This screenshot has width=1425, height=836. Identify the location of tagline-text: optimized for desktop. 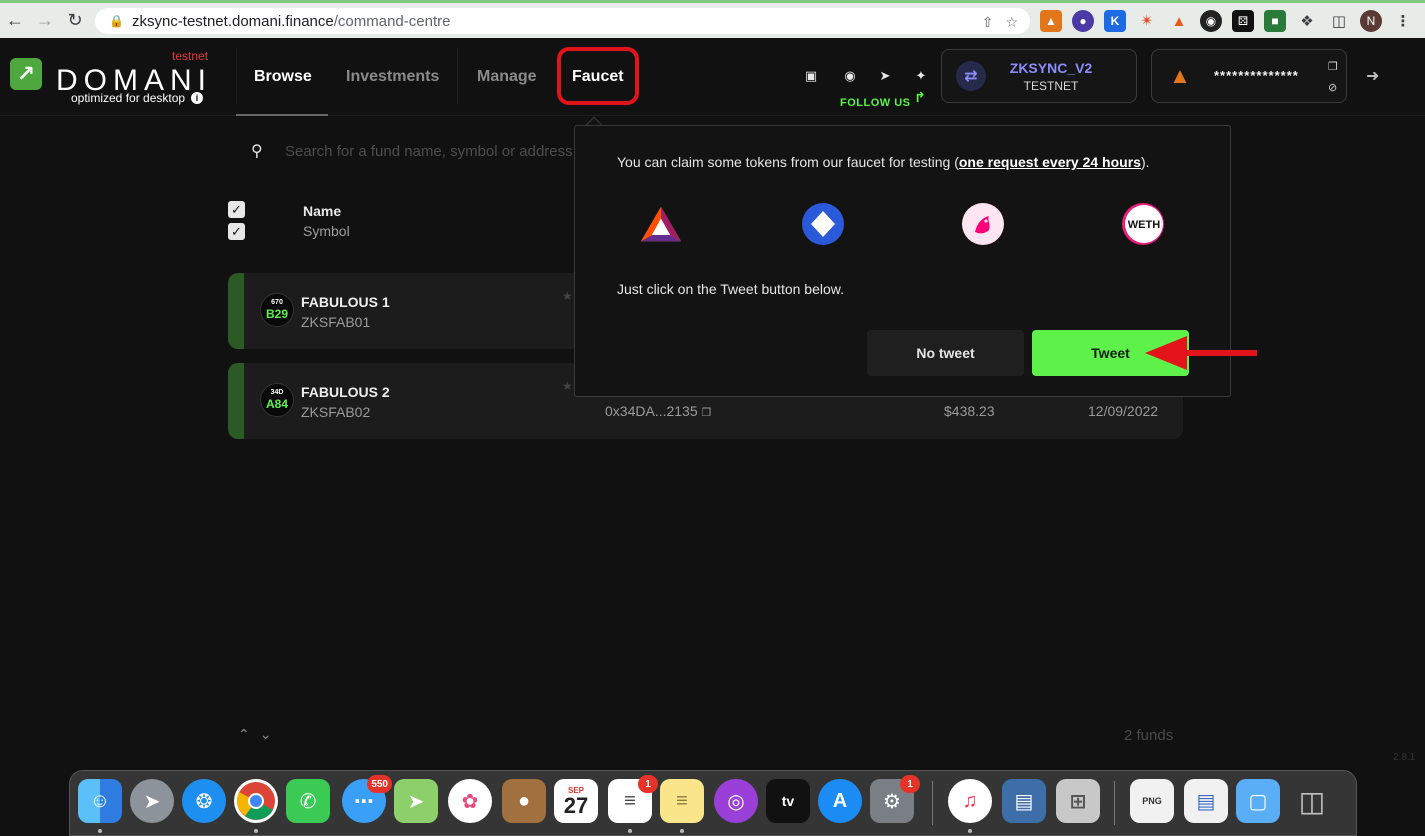
(128, 98).